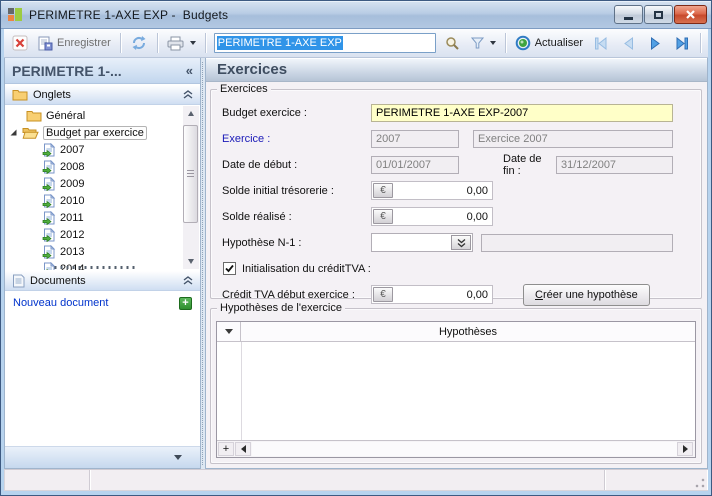 This screenshot has width=712, height=496. I want to click on form-row-solde-initial: Solde initial trésorerie : € 0,00, so click(457, 190).